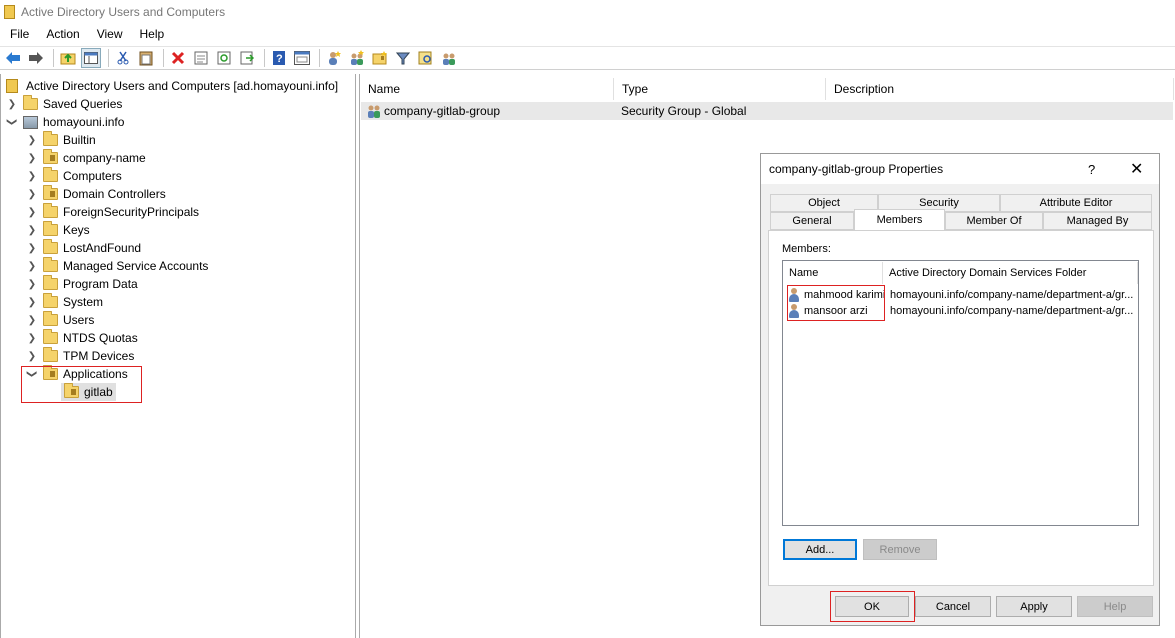 The height and width of the screenshot is (638, 1175). What do you see at coordinates (812, 221) in the screenshot?
I see `tab-general: General` at bounding box center [812, 221].